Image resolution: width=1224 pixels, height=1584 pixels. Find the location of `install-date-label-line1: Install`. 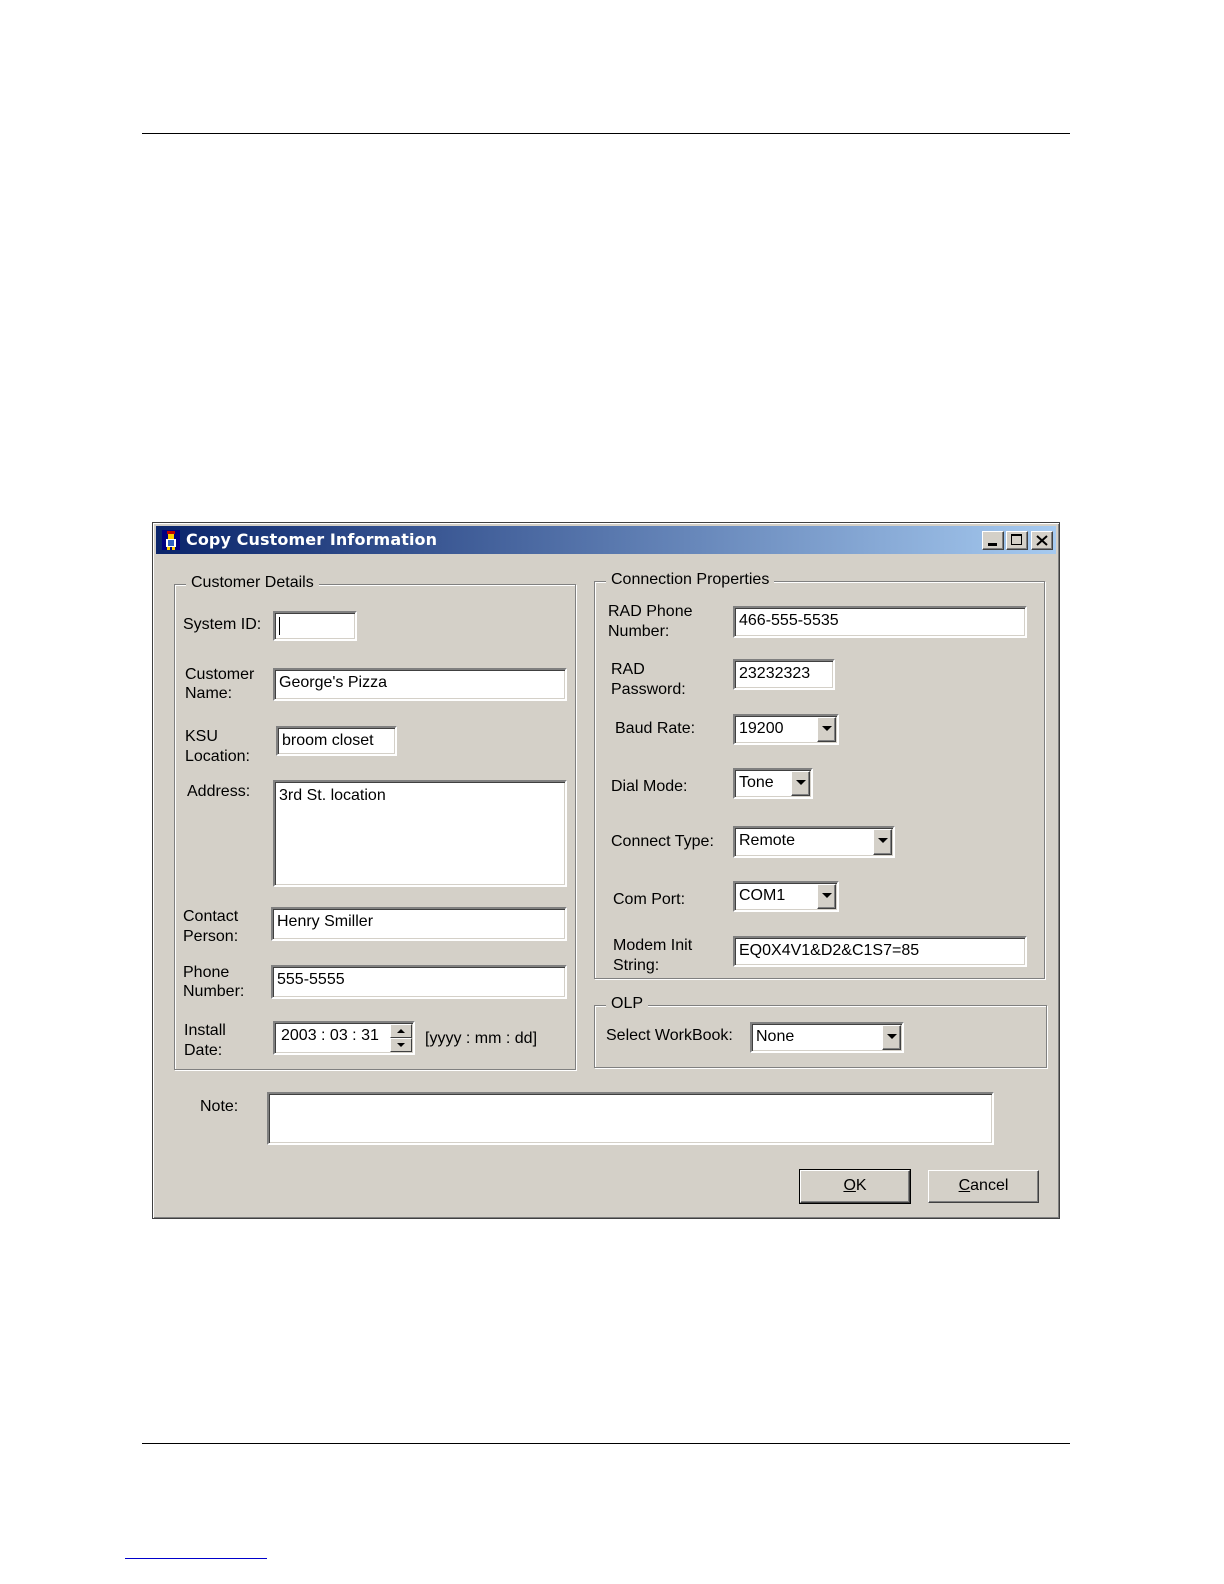

install-date-label-line1: Install is located at coordinates (205, 1030).